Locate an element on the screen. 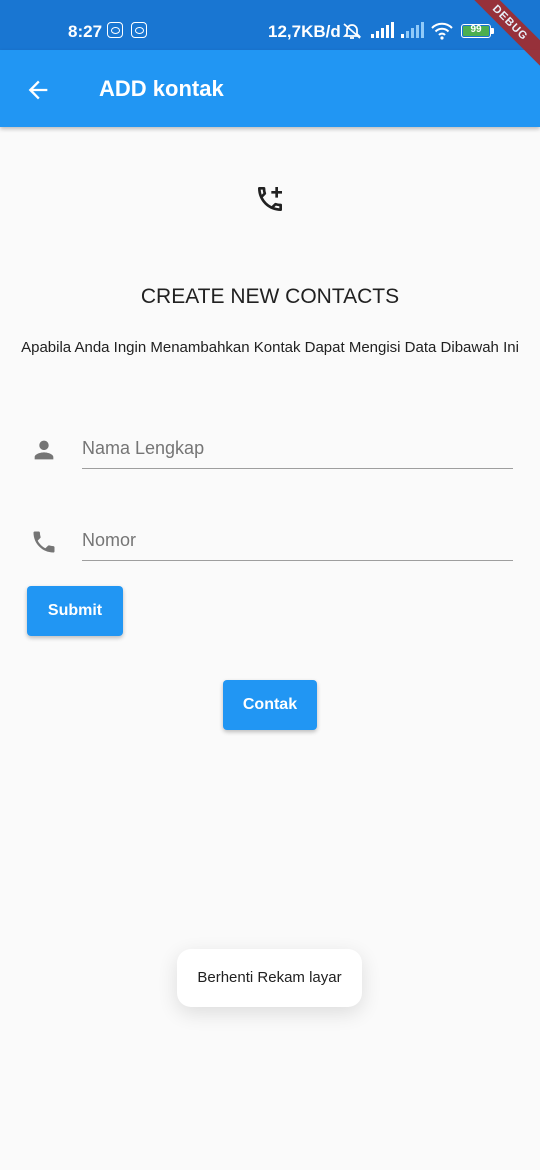 The width and height of the screenshot is (540, 1170). submit-button: Submit is located at coordinates (75, 611).